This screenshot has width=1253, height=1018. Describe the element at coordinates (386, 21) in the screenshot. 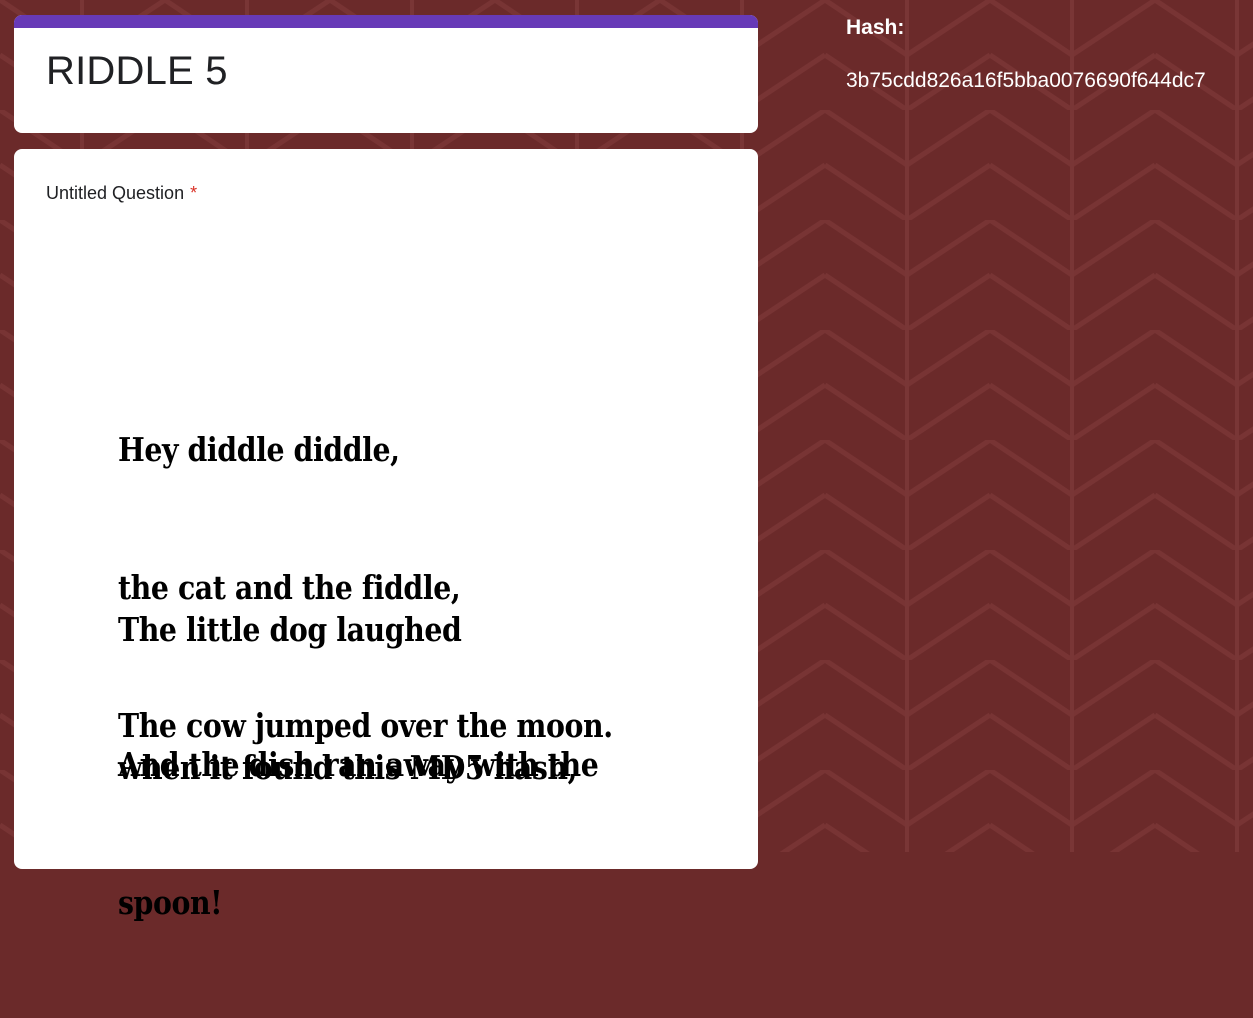

I see `form-accent-bar` at that location.